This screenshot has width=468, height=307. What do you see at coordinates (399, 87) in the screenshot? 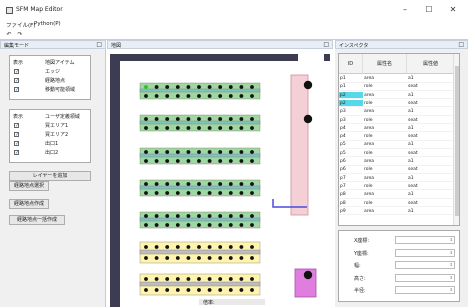
I see `property-row: p1 role seat` at bounding box center [399, 87].